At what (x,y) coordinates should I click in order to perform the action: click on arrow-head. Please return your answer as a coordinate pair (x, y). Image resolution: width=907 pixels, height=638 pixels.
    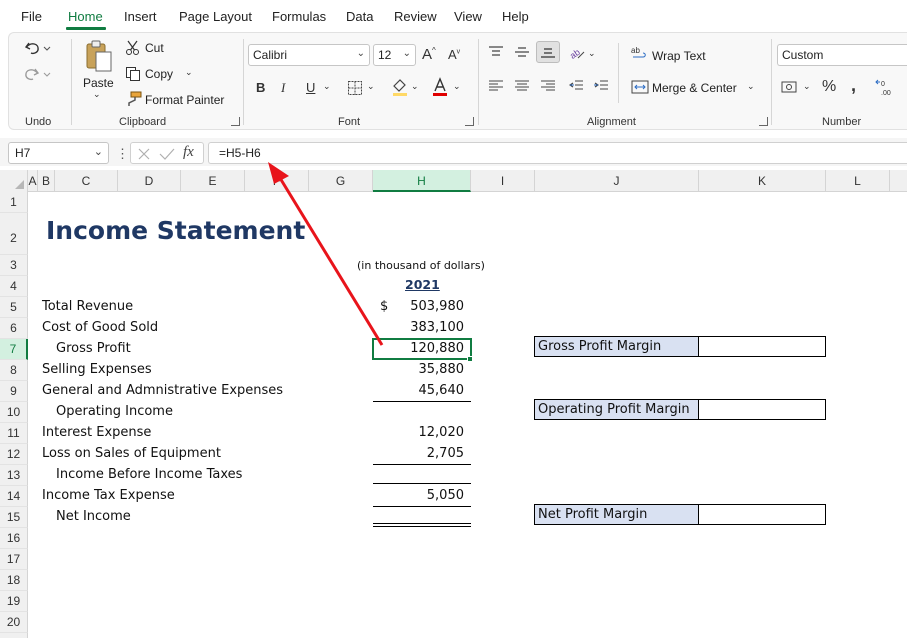
    Looking at the image, I should click on (278, 173).